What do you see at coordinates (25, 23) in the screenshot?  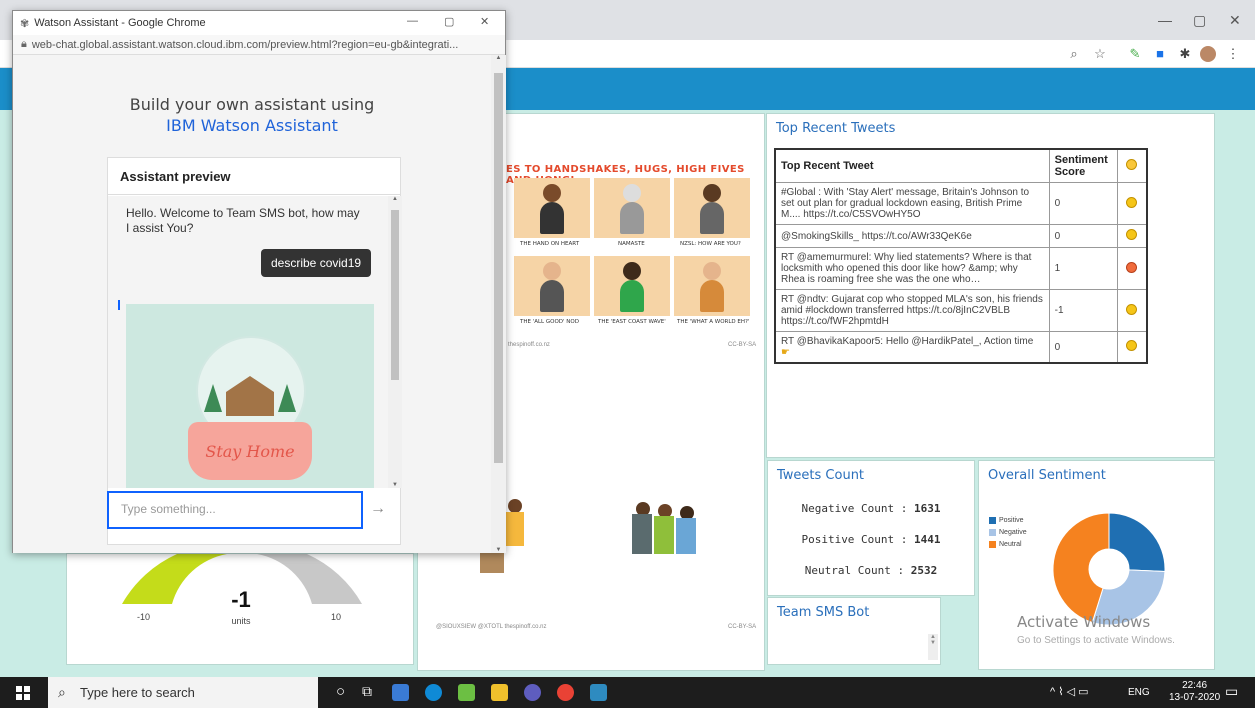 I see `watson-logo-icon: ✾` at bounding box center [25, 23].